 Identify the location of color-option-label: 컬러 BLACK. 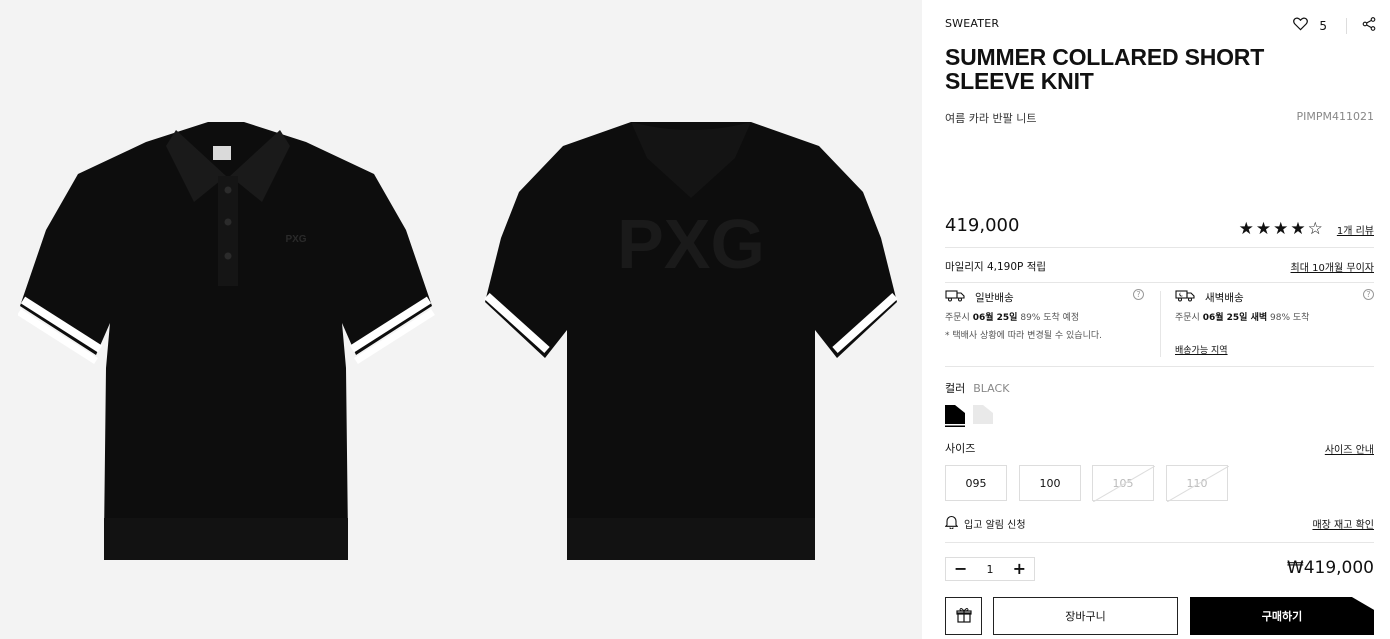
(977, 388).